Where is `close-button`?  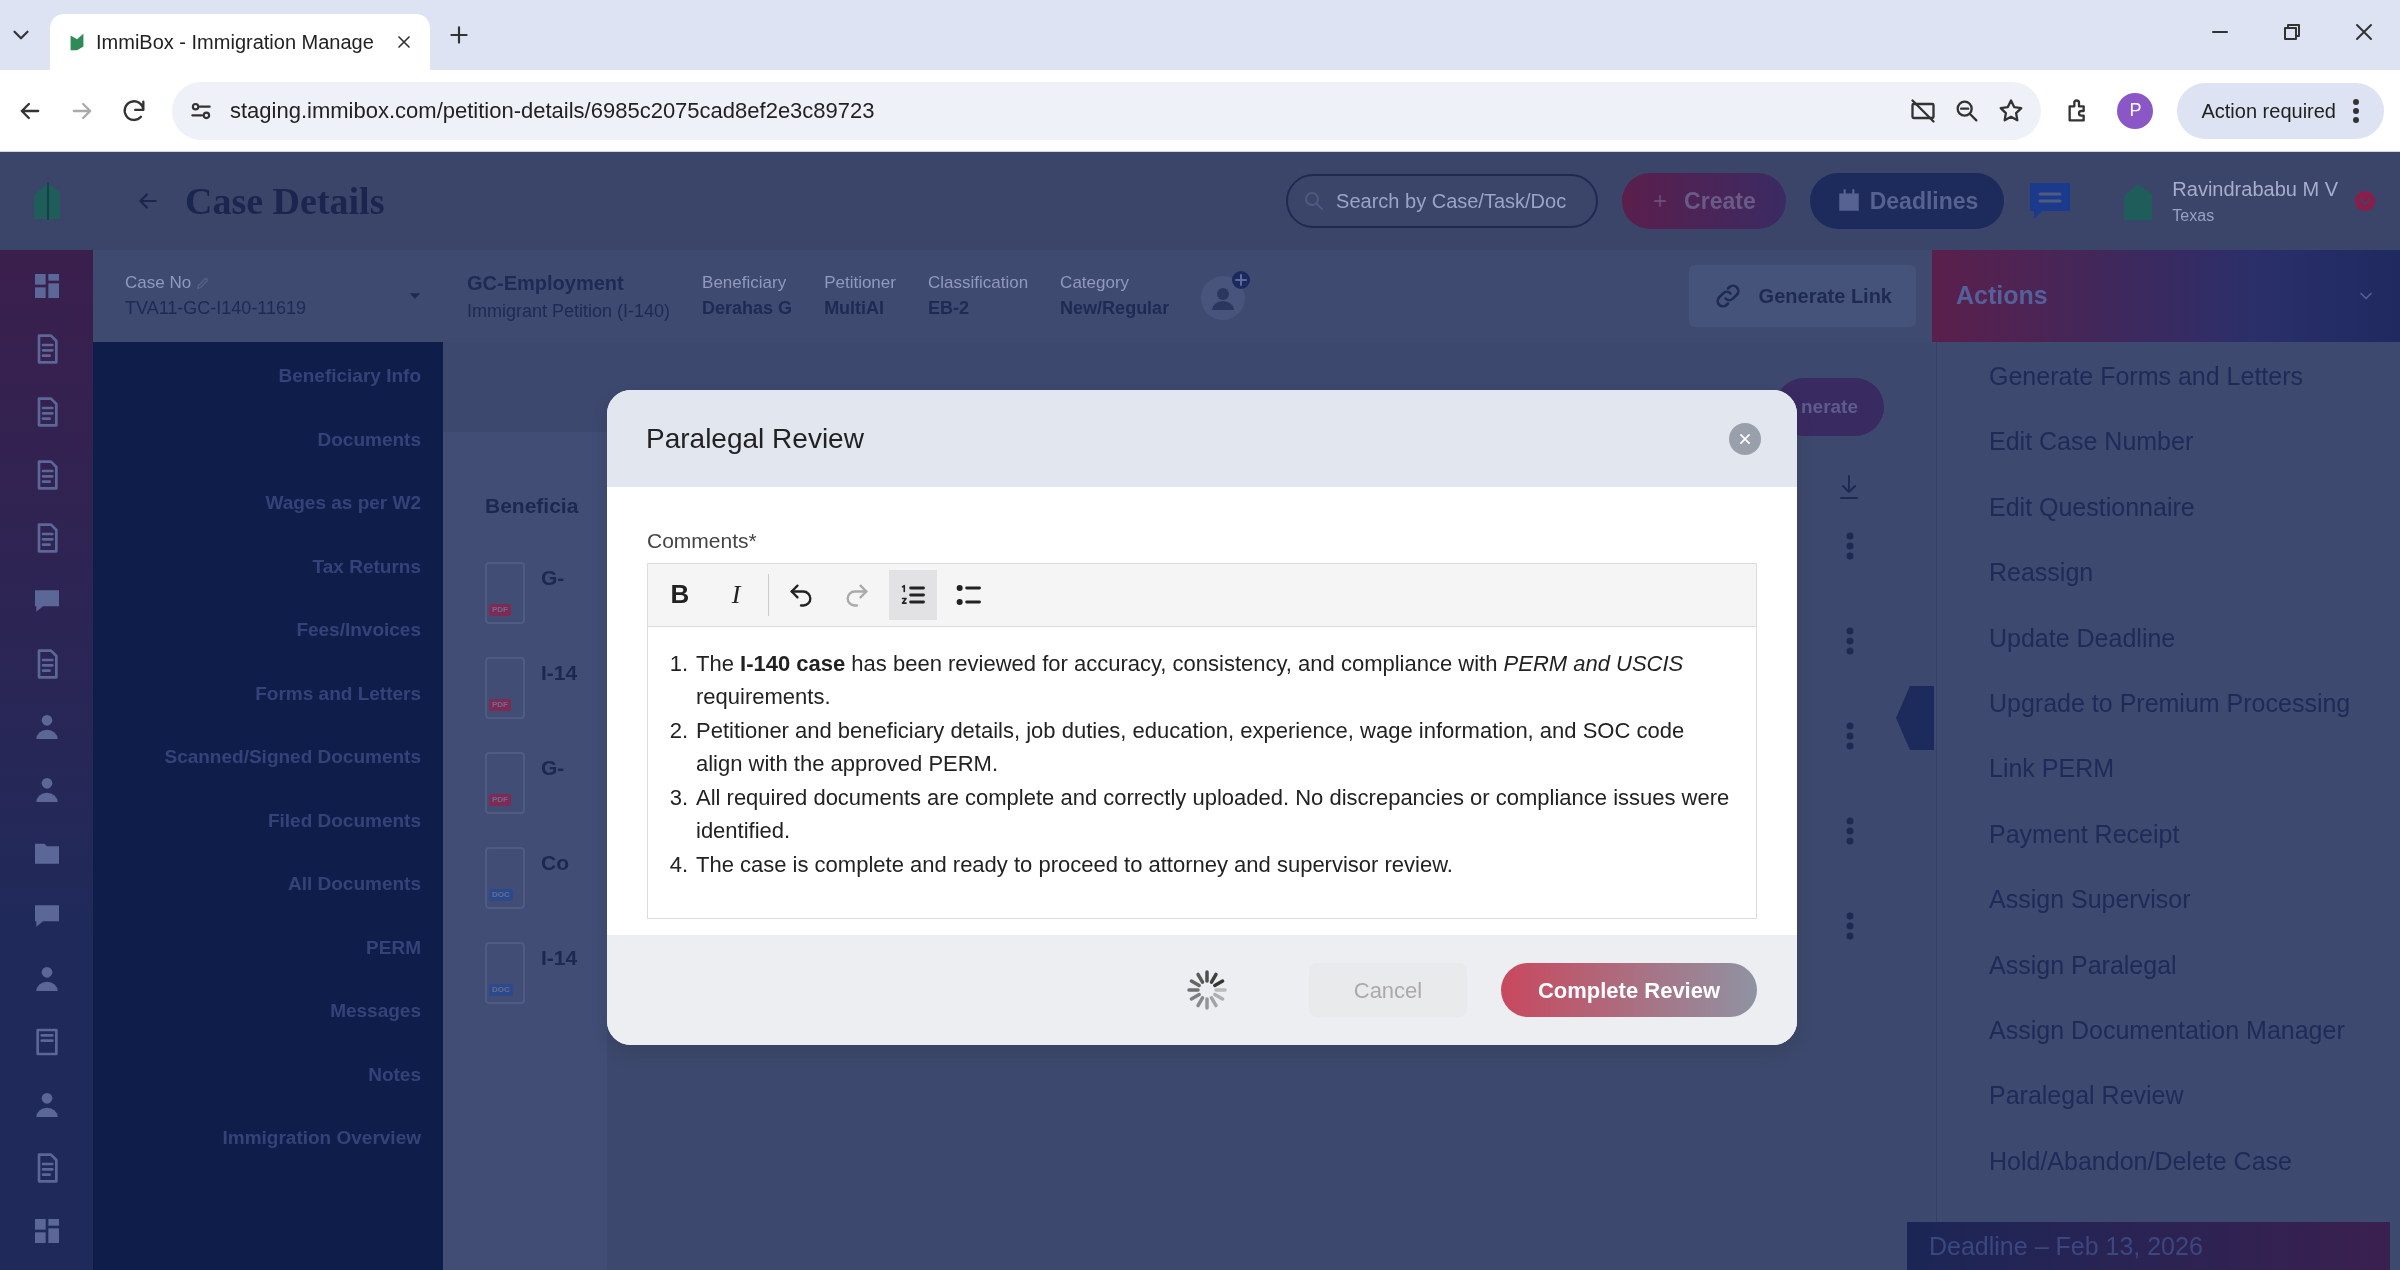
close-button is located at coordinates (1745, 438).